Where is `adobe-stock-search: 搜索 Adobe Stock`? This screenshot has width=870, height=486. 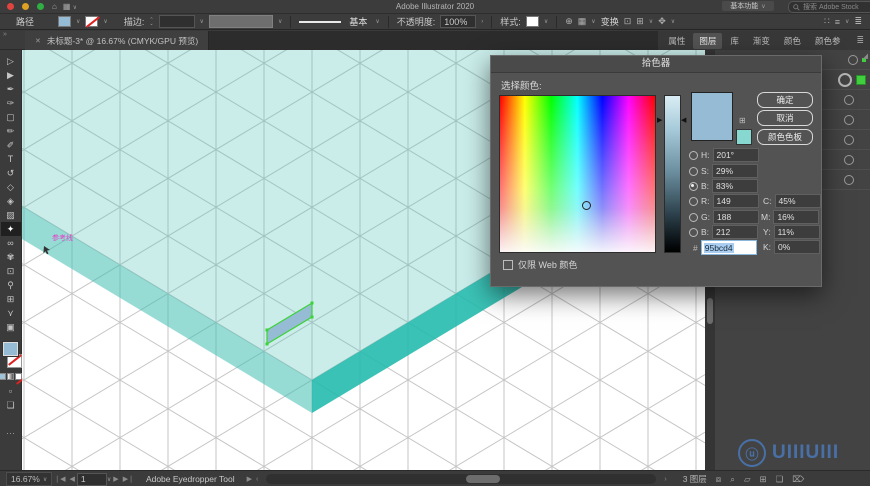
adobe-stock-search: 搜索 Adobe Stock is located at coordinates (829, 7).